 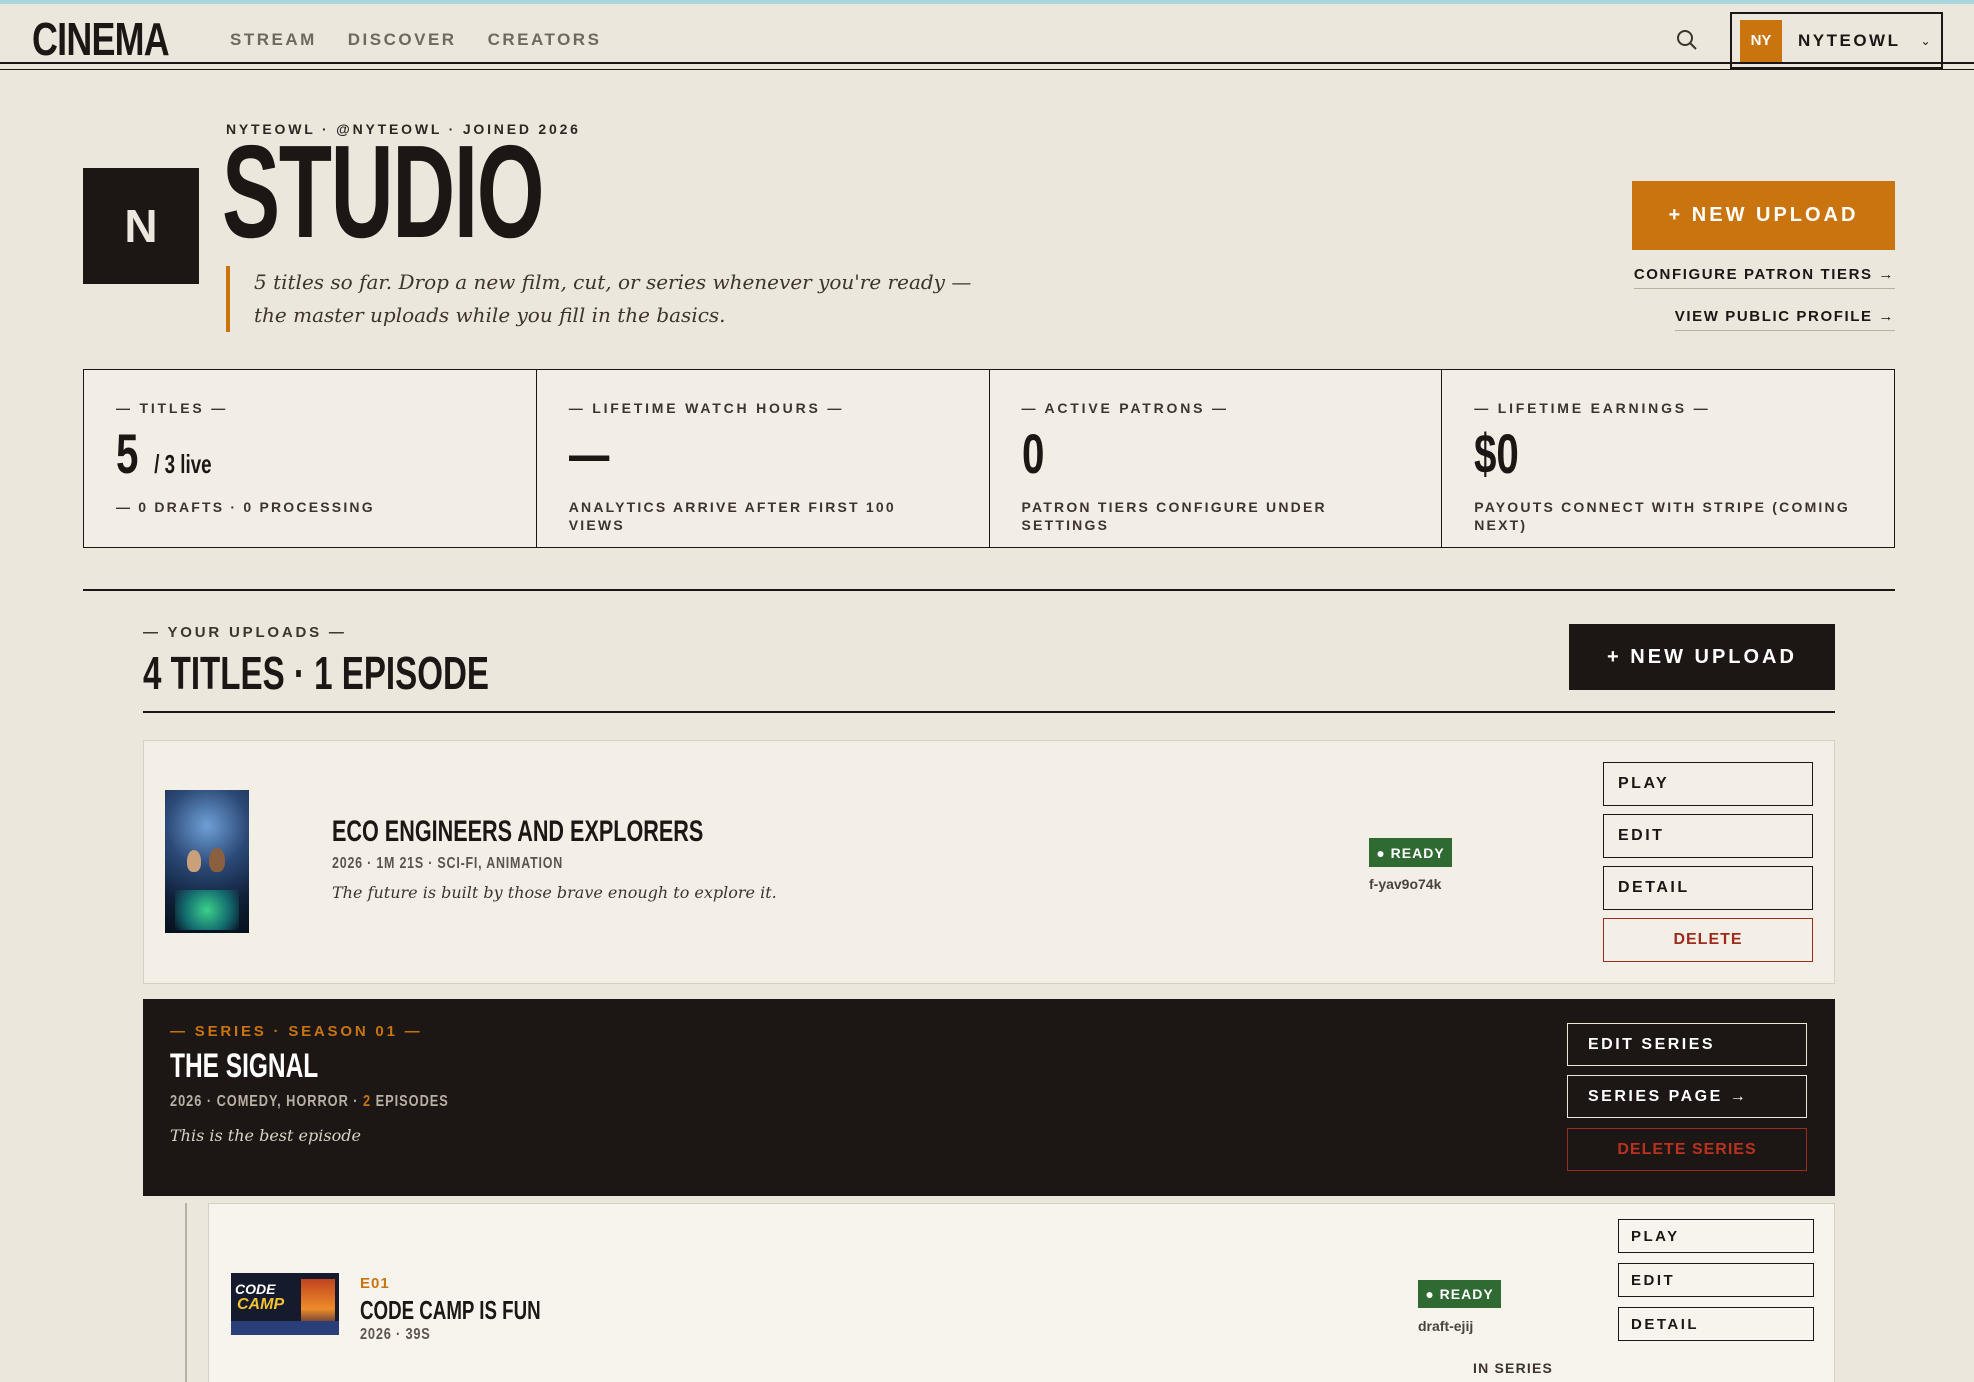 I want to click on nav-link-discover: DISCOVER, so click(x=402, y=40).